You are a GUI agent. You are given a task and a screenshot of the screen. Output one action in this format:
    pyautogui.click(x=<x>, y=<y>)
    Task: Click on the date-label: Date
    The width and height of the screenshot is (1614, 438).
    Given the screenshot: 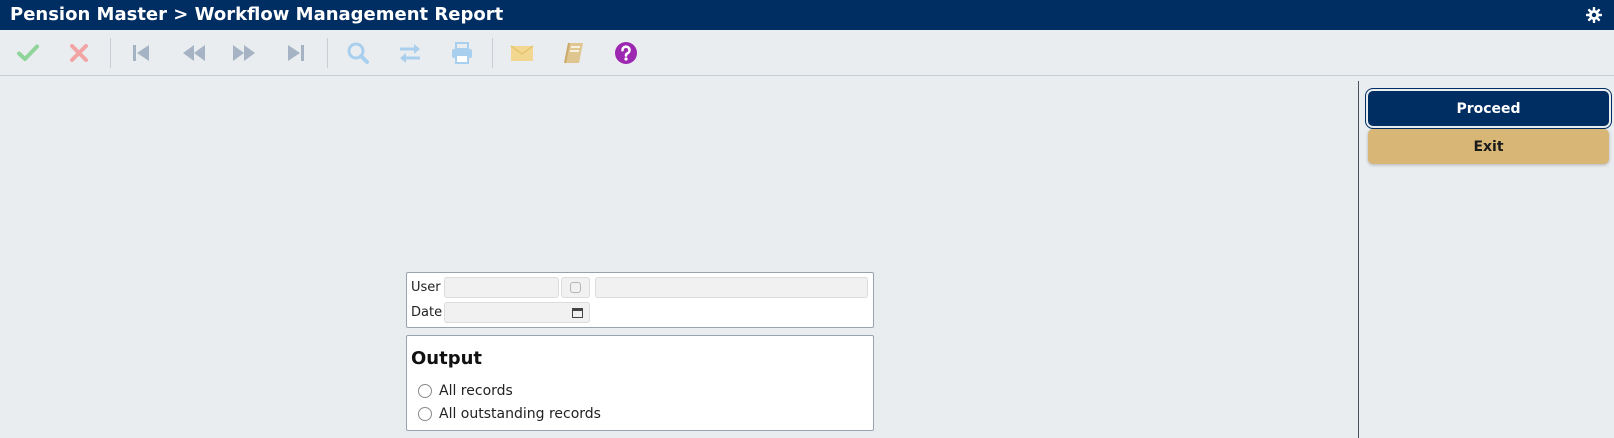 What is the action you would take?
    pyautogui.click(x=427, y=312)
    